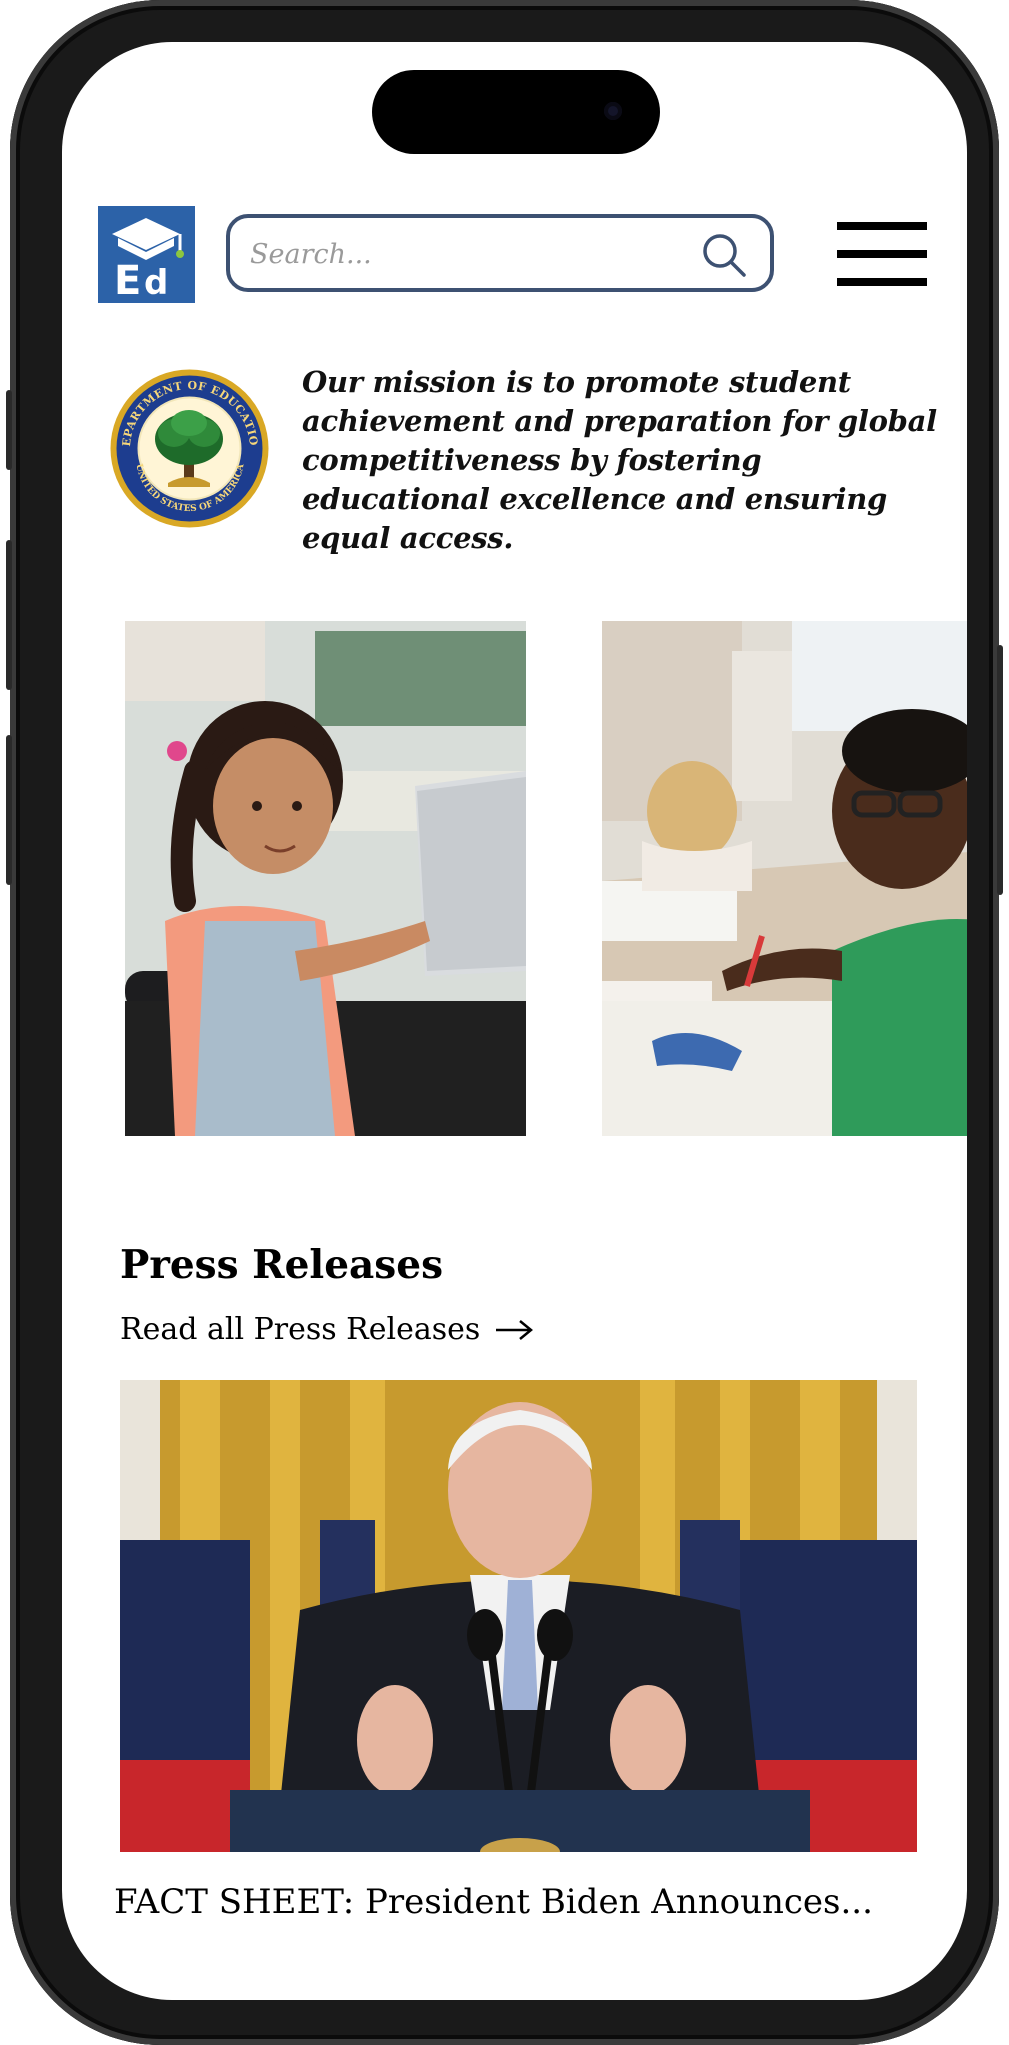 Image resolution: width=1009 pixels, height=2045 pixels. What do you see at coordinates (300, 1329) in the screenshot?
I see `read-all-label: Read all Press Releases` at bounding box center [300, 1329].